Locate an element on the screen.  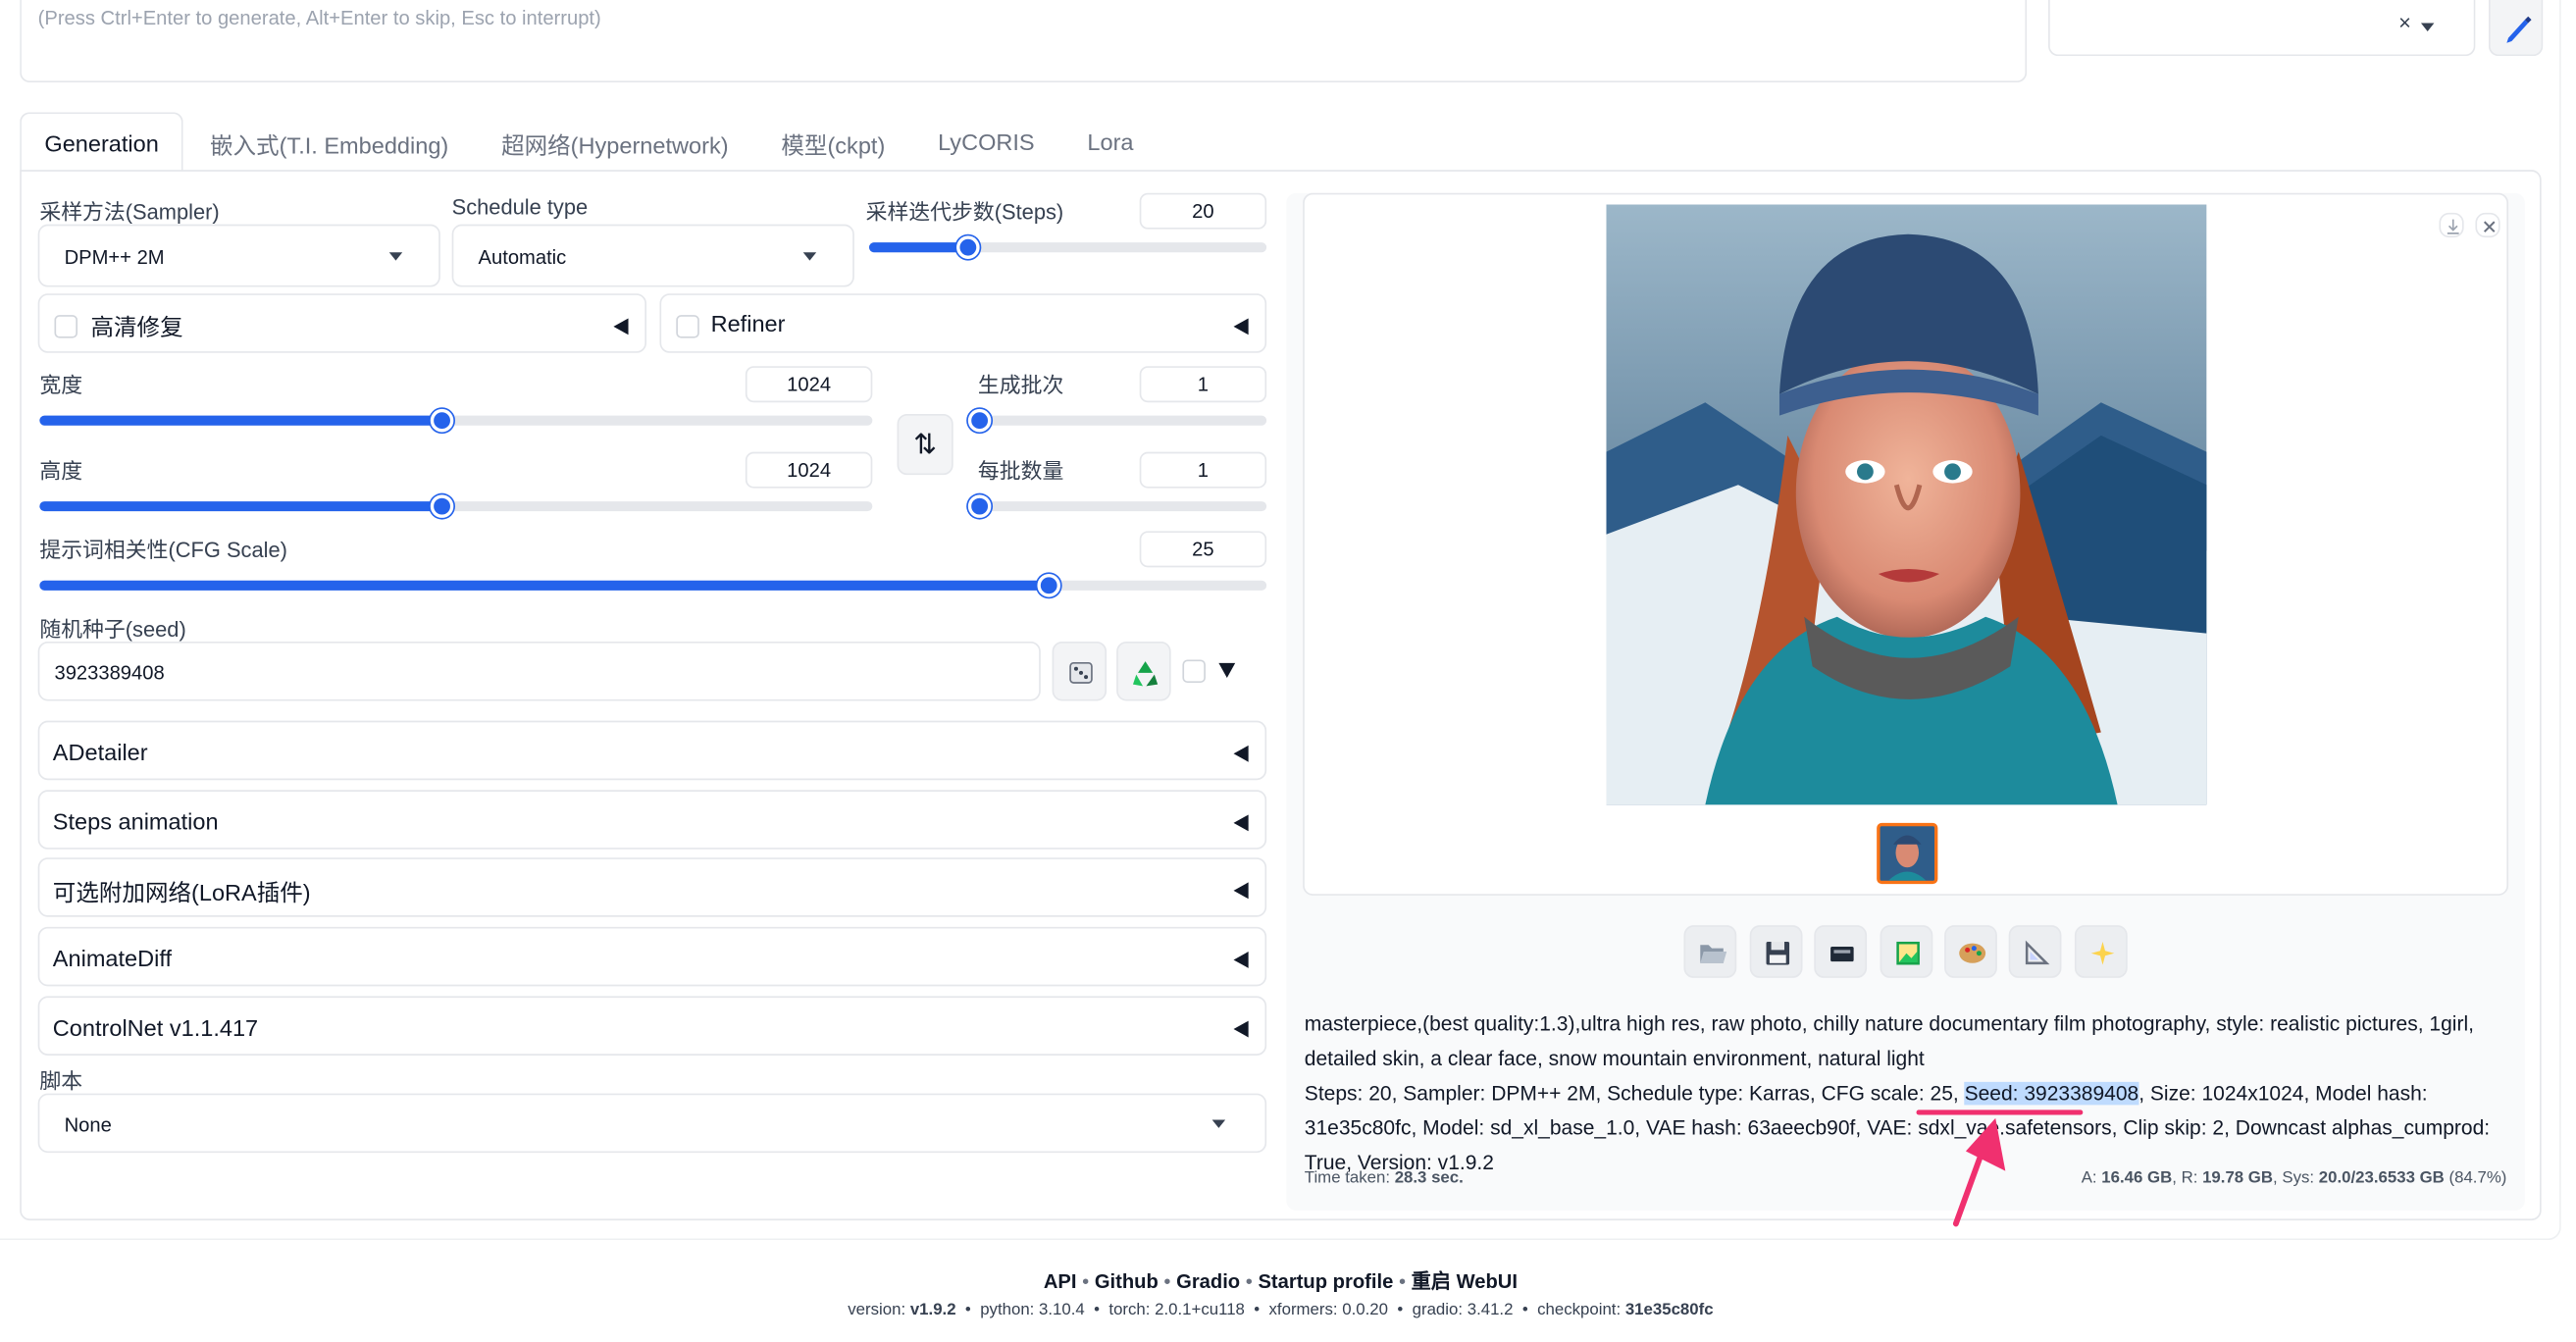
tab-hypernetwork: 超网络(Hypernetwork) is located at coordinates (614, 142).